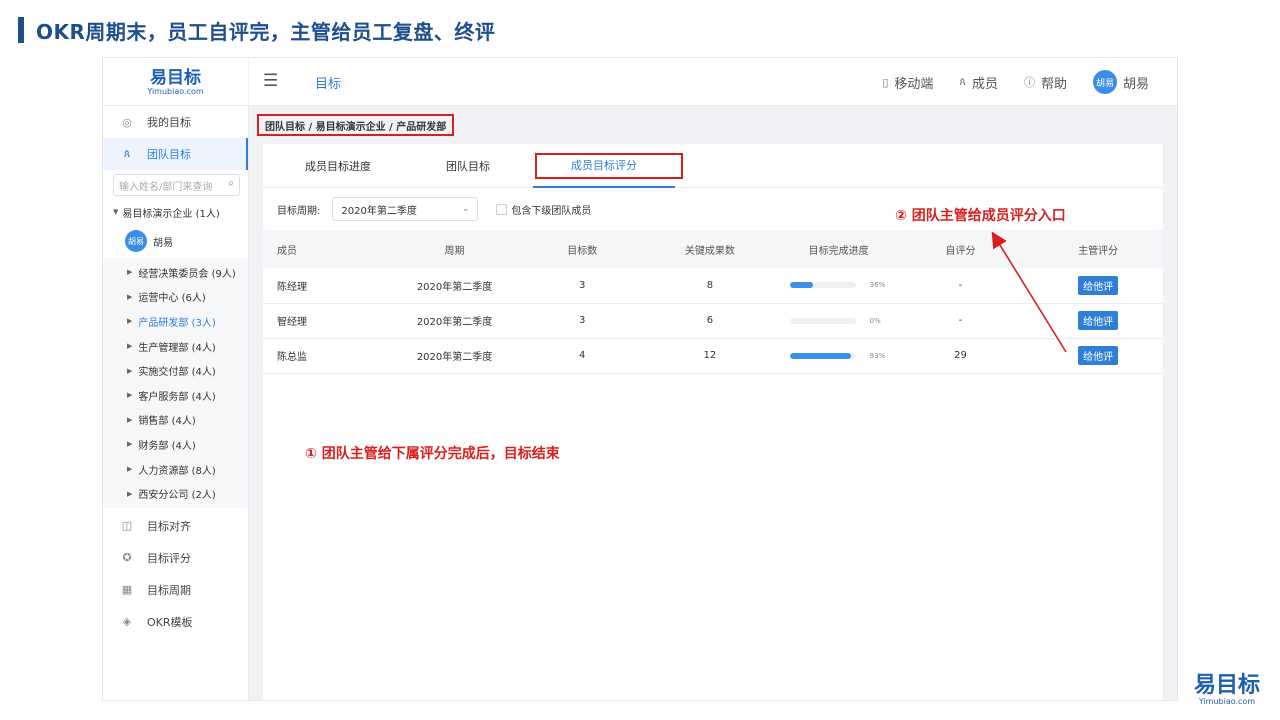 The height and width of the screenshot is (720, 1280). I want to click on members-label: 成员, so click(984, 84).